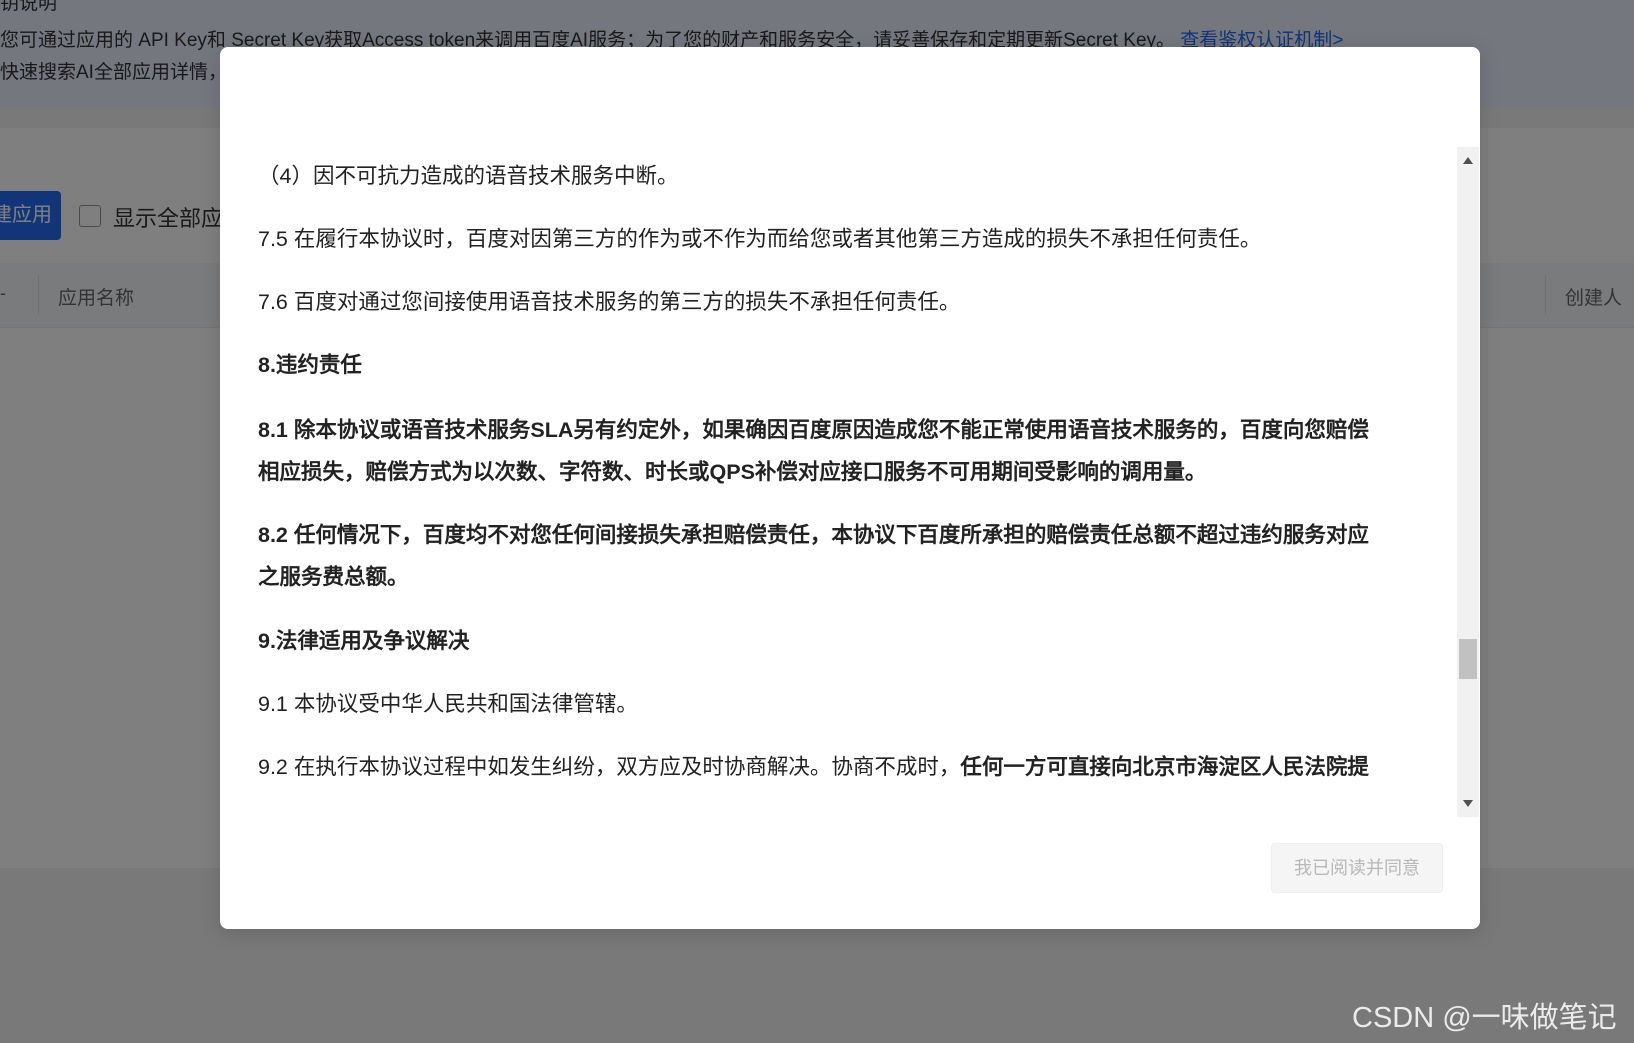 Image resolution: width=1634 pixels, height=1043 pixels. I want to click on agreement-paragraph: （4）因不可抗力造成的语音技术服务中断。, so click(946, 174).